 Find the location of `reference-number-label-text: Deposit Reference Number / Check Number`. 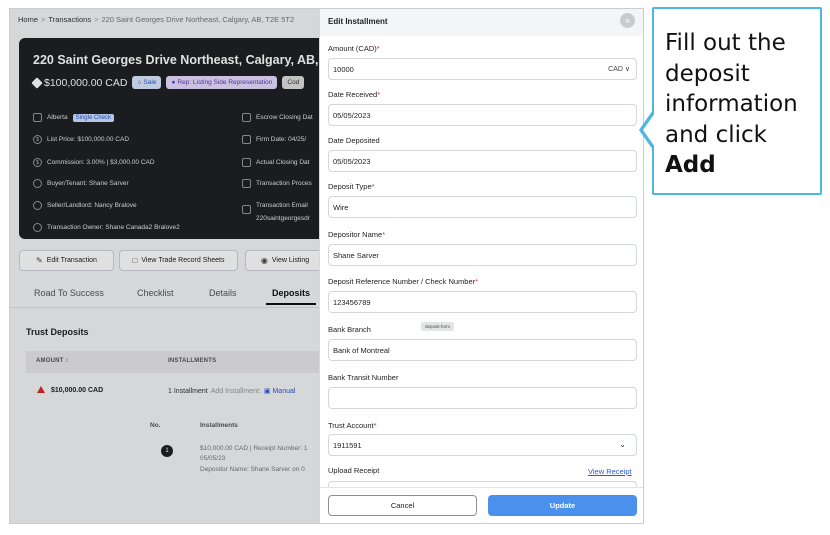

reference-number-label-text: Deposit Reference Number / Check Number is located at coordinates (402, 281).